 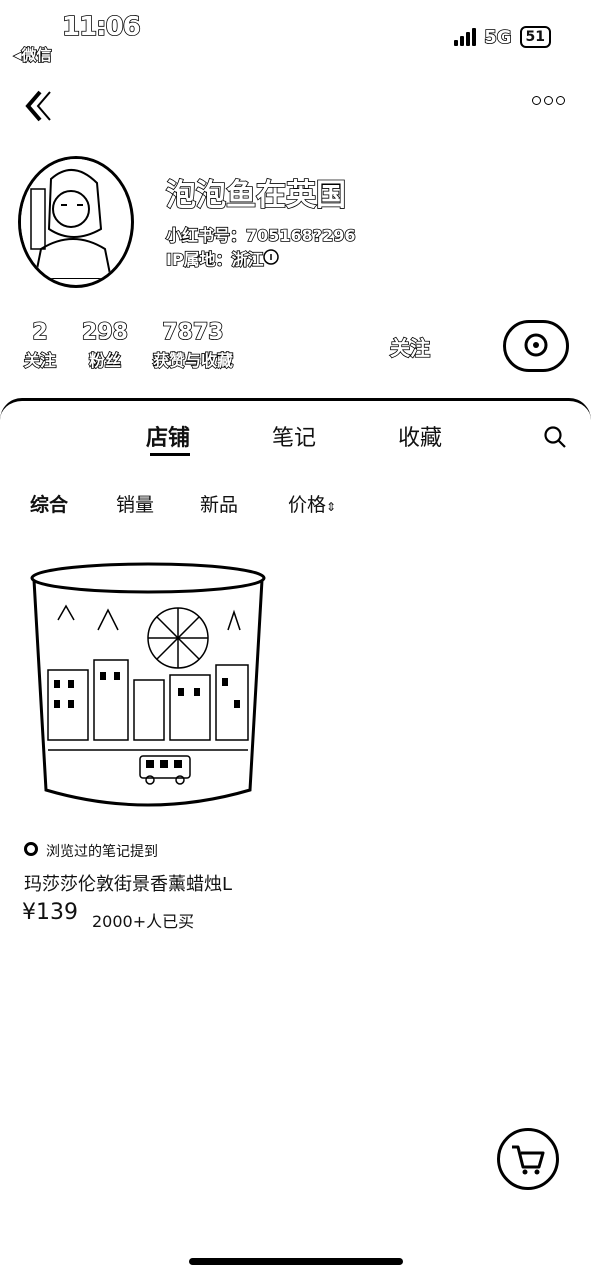 I want to click on sort-arrows-icon: ⇕, so click(x=331, y=507).